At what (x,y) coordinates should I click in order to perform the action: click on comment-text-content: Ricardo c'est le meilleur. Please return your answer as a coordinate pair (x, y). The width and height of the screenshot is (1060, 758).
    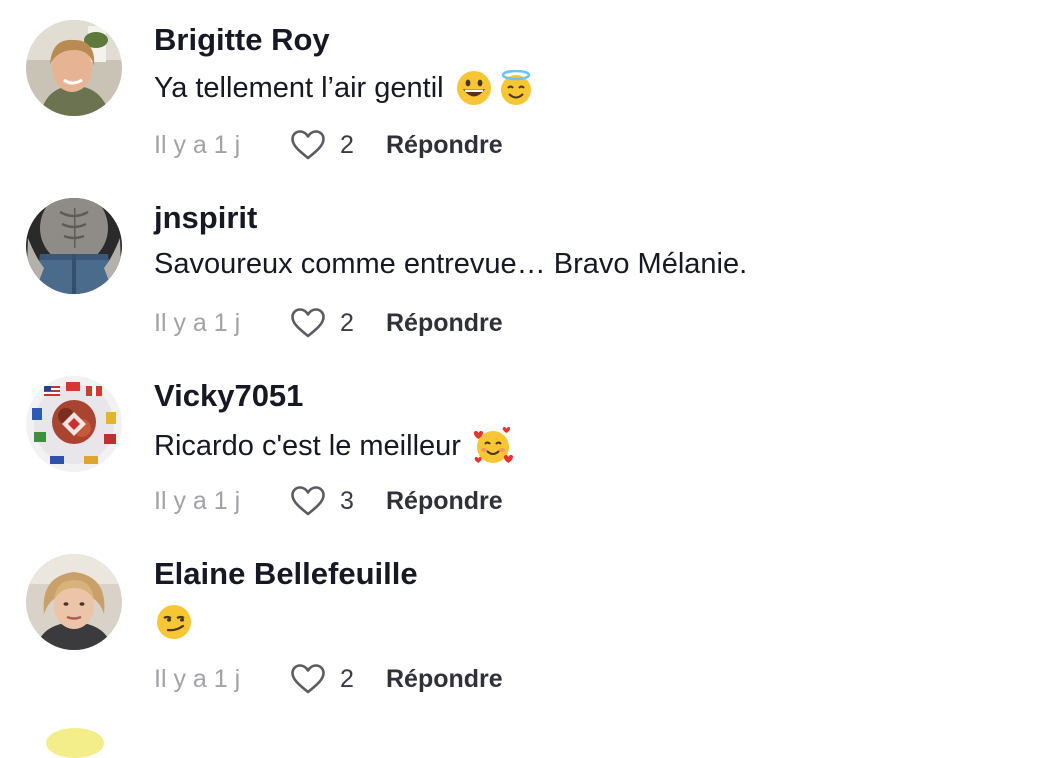
    Looking at the image, I should click on (307, 445).